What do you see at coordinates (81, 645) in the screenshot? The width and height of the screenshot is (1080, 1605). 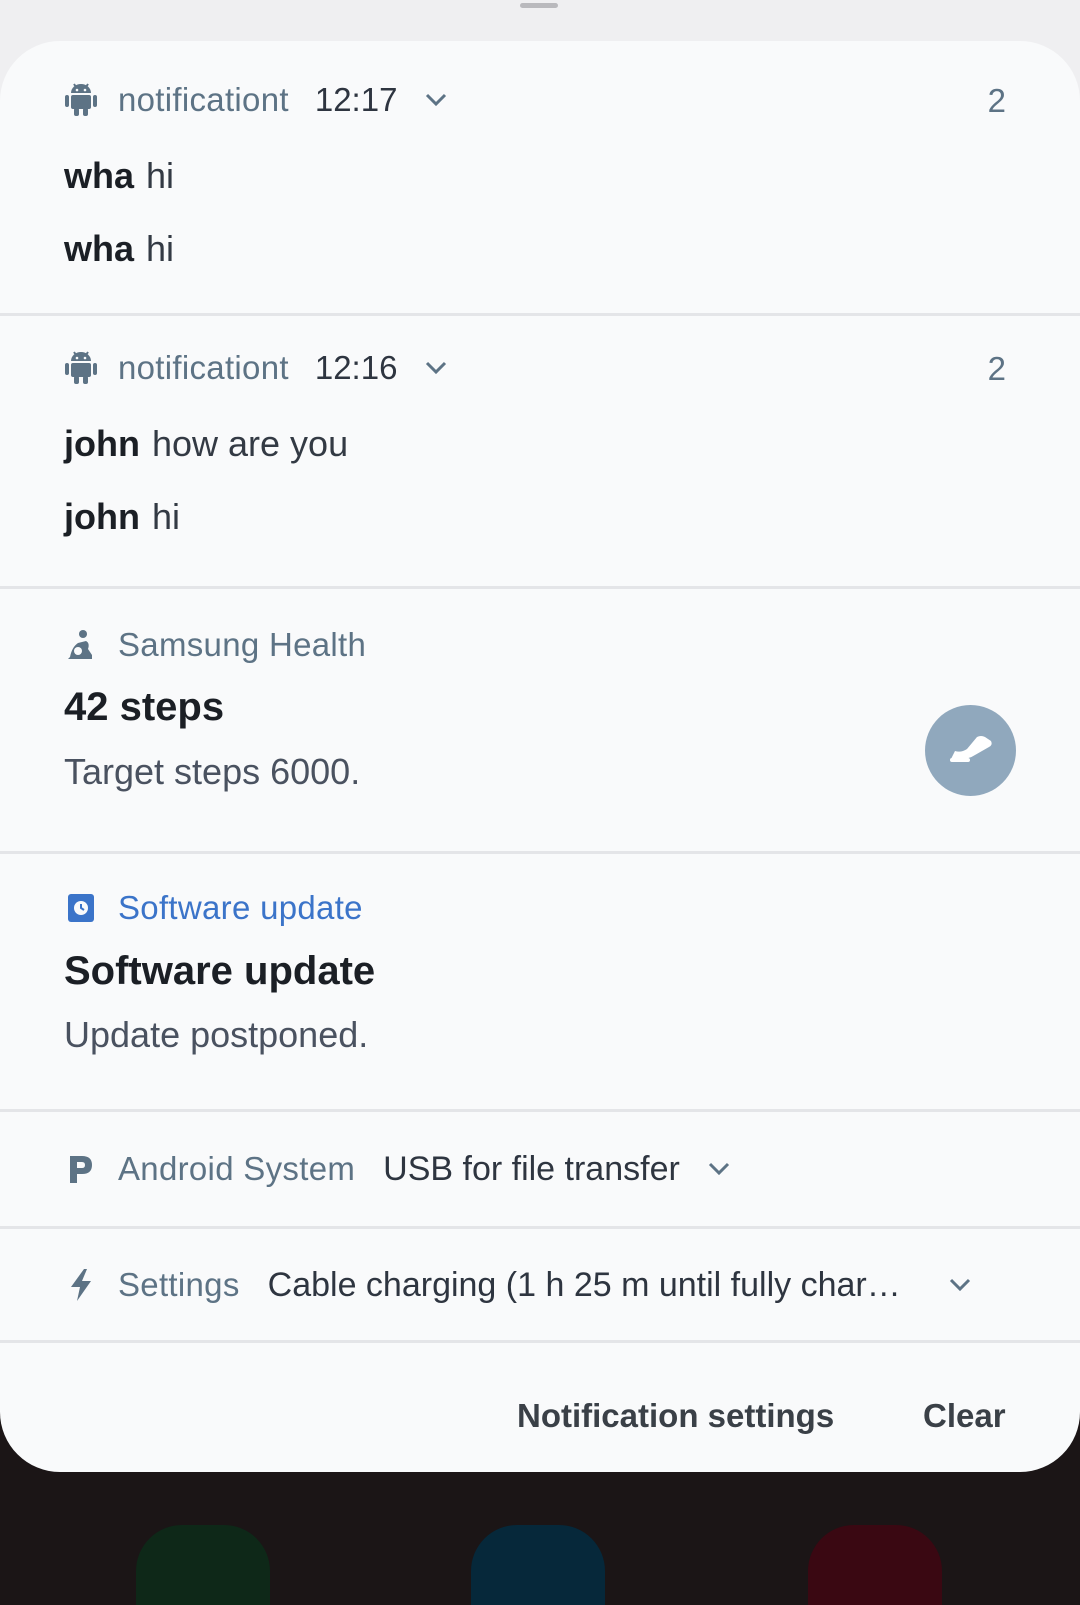 I see `samsung-health-icon` at bounding box center [81, 645].